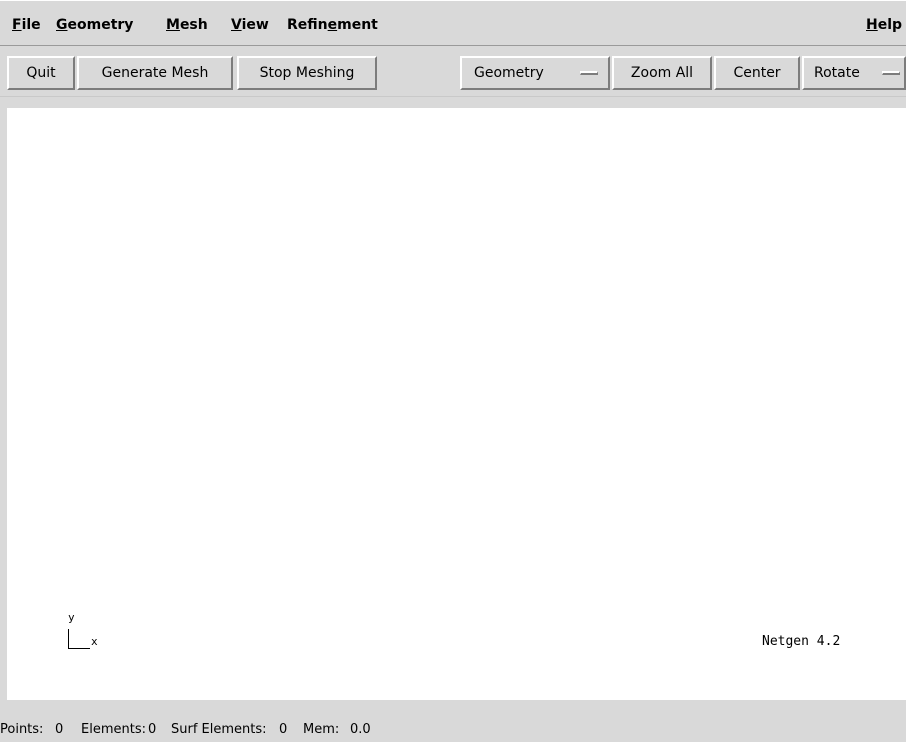  I want to click on view-select-menubutton: Geometry, so click(535, 73).